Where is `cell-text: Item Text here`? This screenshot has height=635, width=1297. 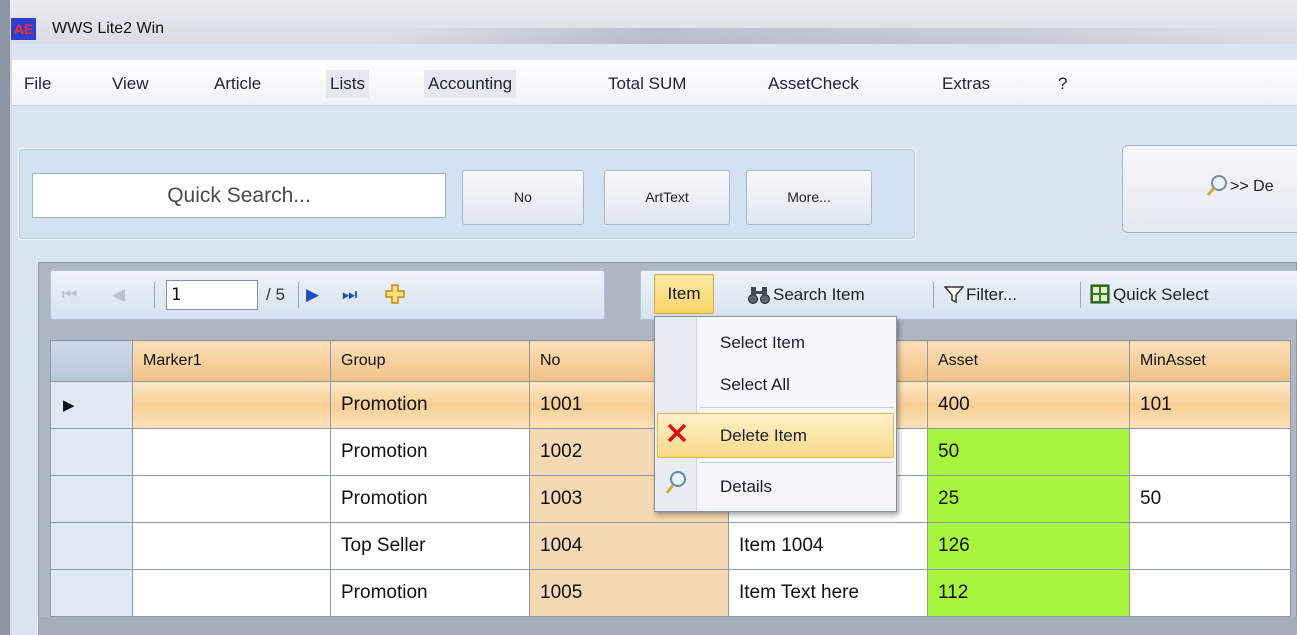
cell-text: Item Text here is located at coordinates (828, 593).